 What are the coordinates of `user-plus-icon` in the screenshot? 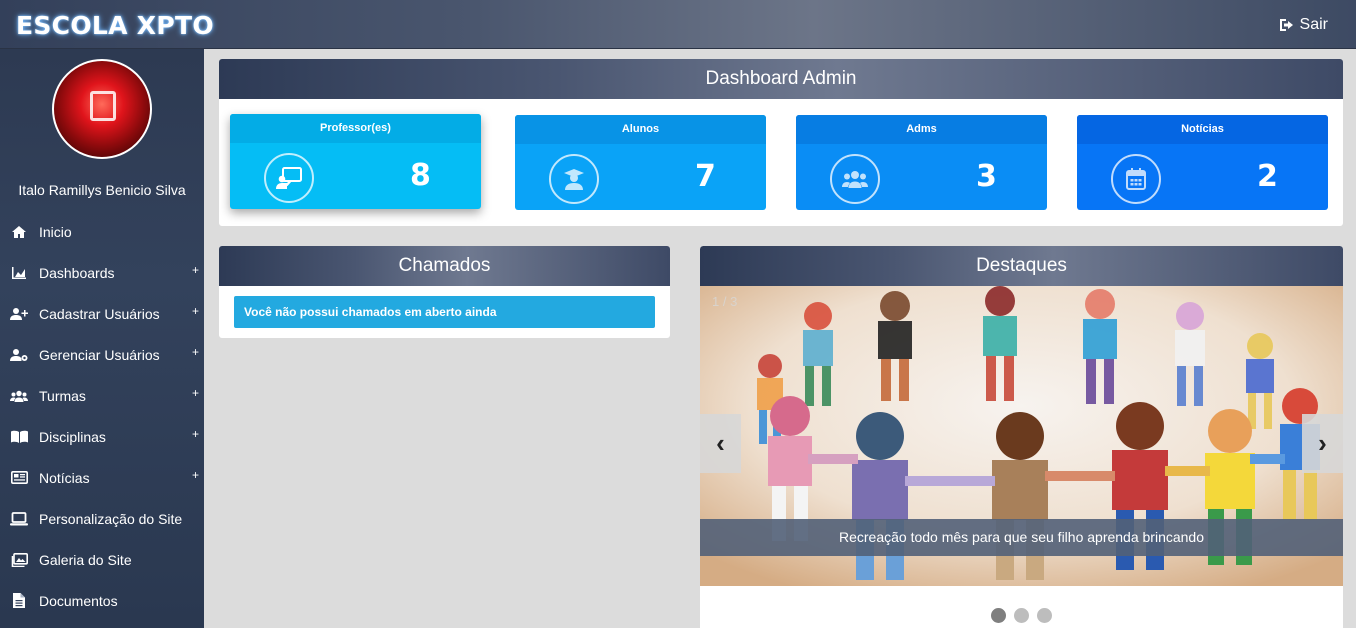 It's located at (19, 314).